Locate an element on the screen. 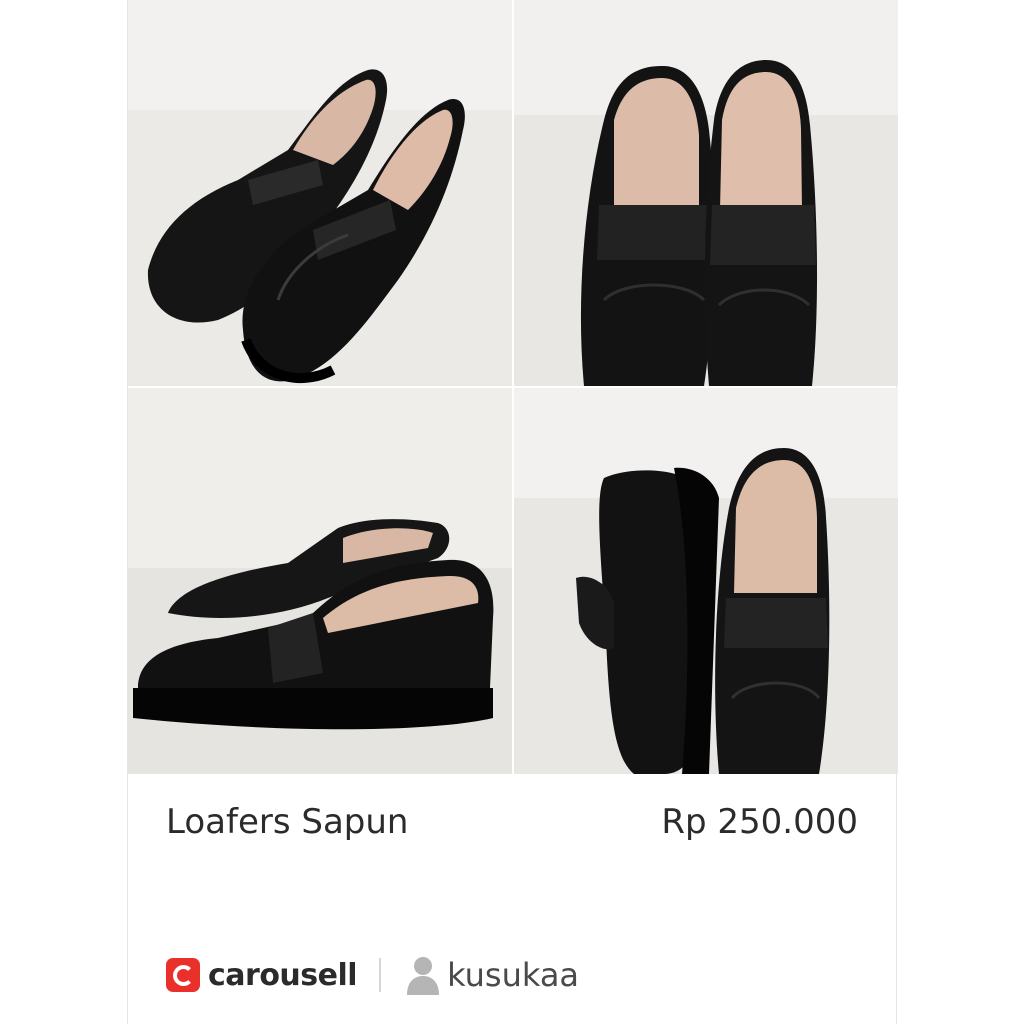 This screenshot has width=1024, height=1024. loafers-sole-and-front-photo is located at coordinates (706, 581).